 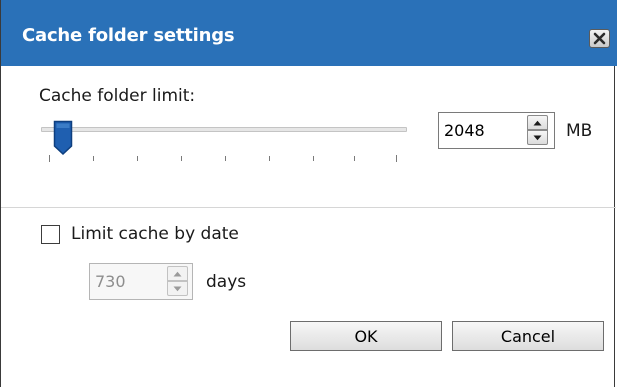 What do you see at coordinates (117, 96) in the screenshot?
I see `cache-folder-limit-label: Cache folder limit:` at bounding box center [117, 96].